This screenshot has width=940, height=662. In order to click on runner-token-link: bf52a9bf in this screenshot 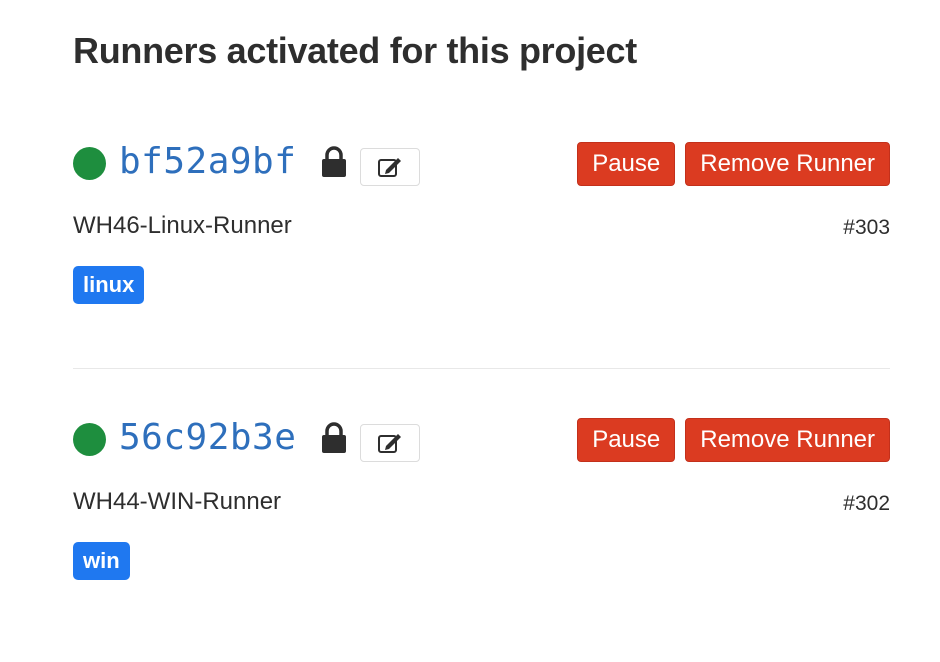, I will do `click(207, 162)`.